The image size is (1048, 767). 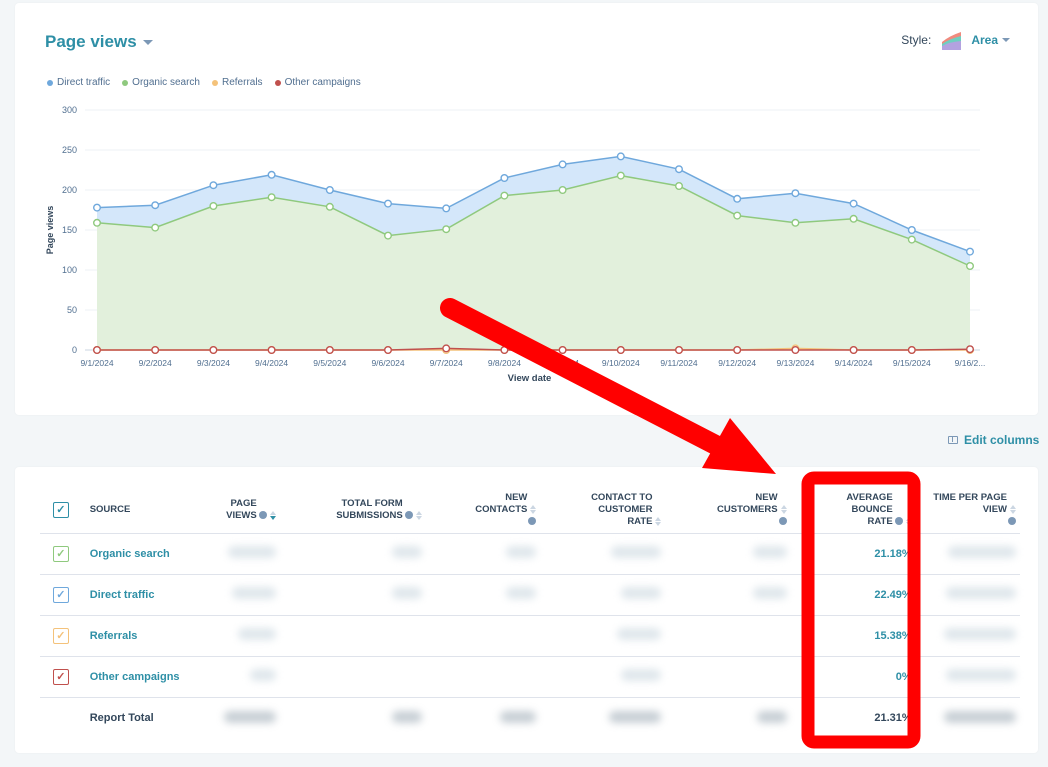 I want to click on column-header-page-views: Page views, so click(x=238, y=510).